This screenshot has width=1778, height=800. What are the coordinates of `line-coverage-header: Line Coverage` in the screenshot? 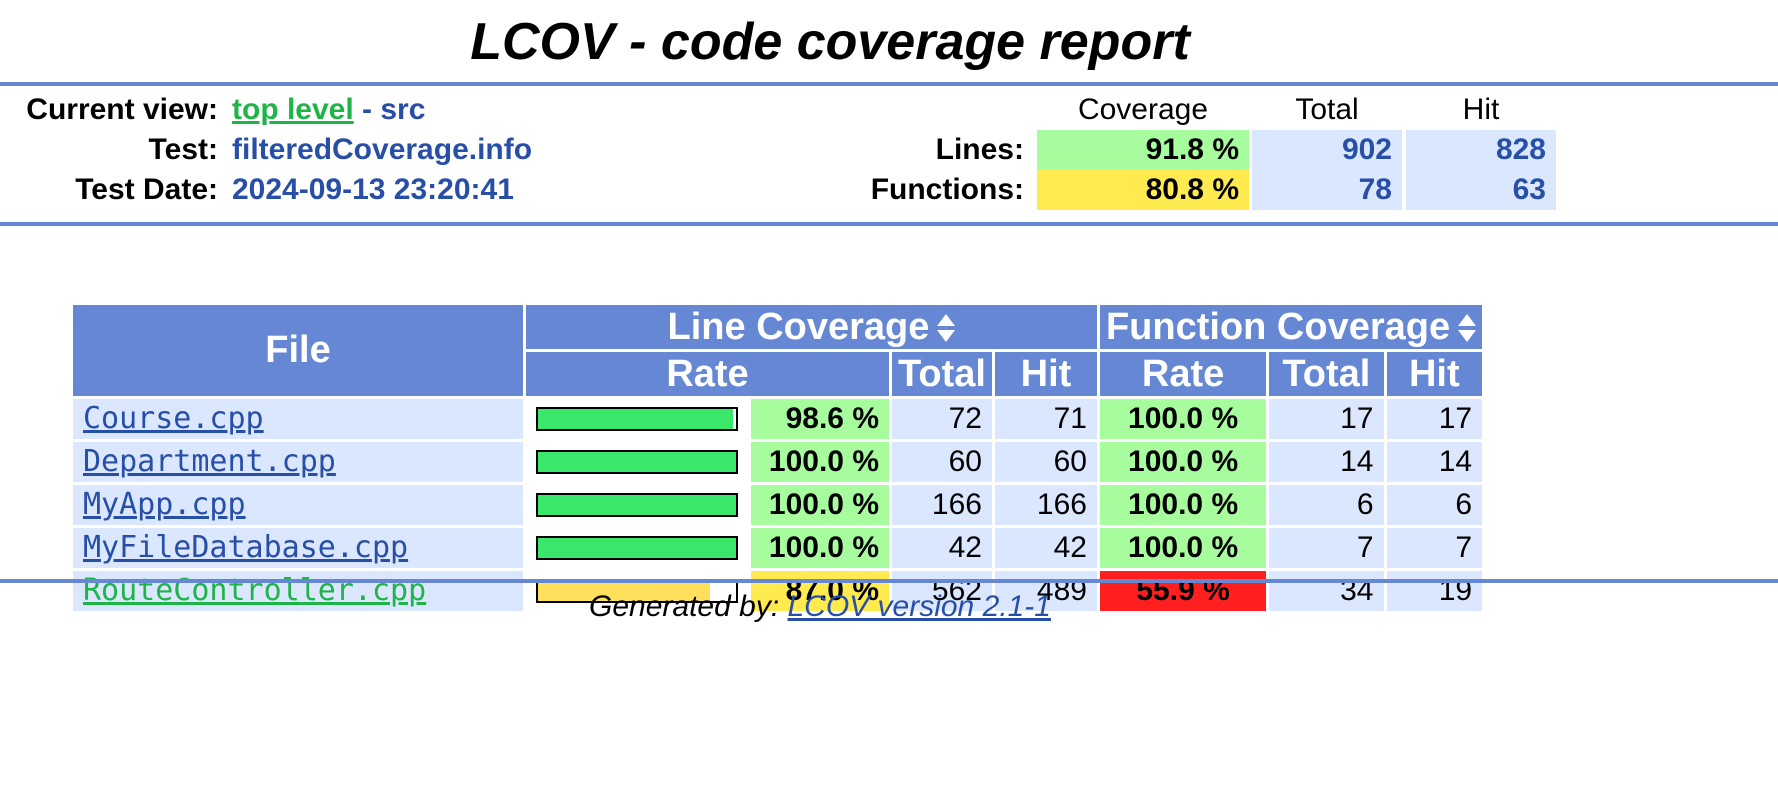 It's located at (811, 327).